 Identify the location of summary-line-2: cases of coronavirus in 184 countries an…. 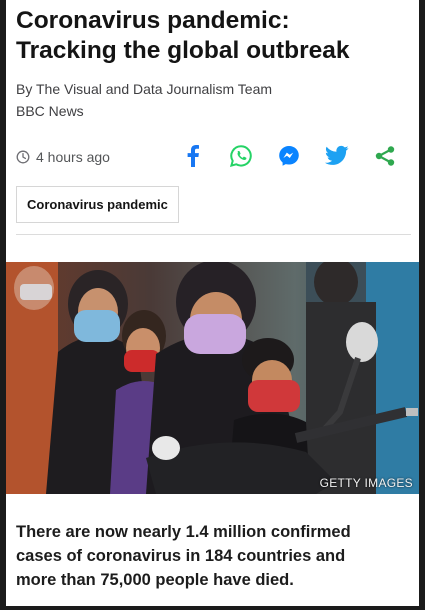
(181, 556).